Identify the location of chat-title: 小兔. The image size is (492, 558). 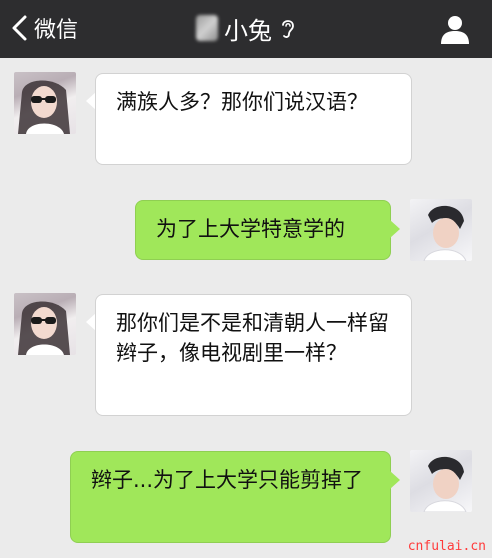
(248, 30).